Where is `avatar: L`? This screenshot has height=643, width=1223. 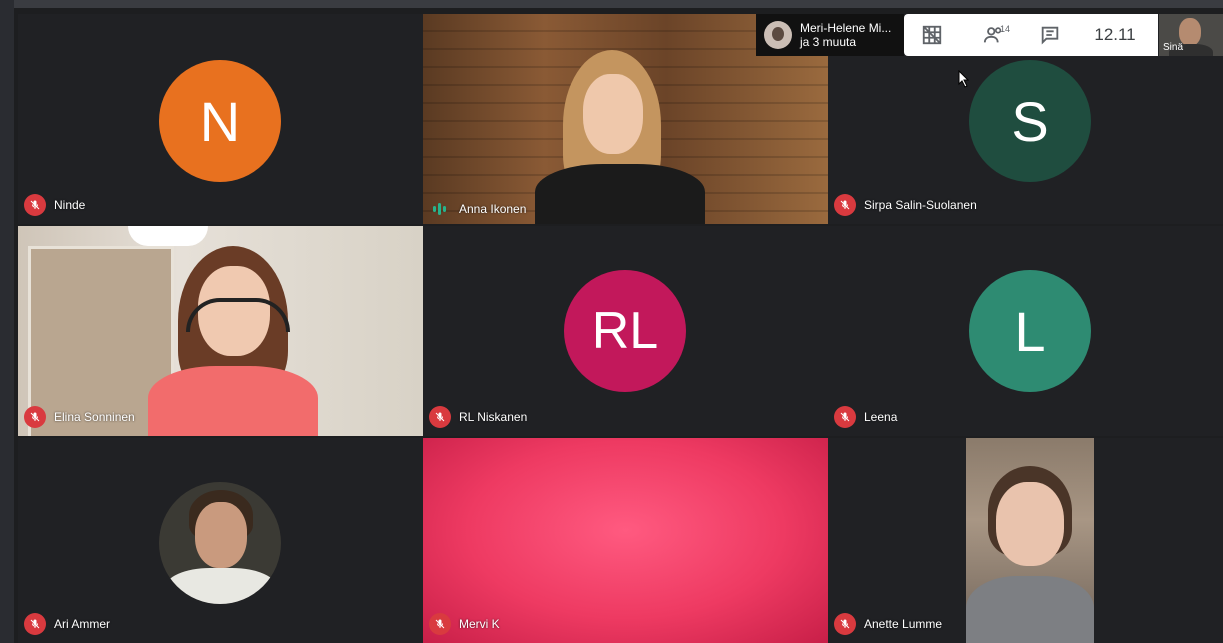 avatar: L is located at coordinates (1030, 331).